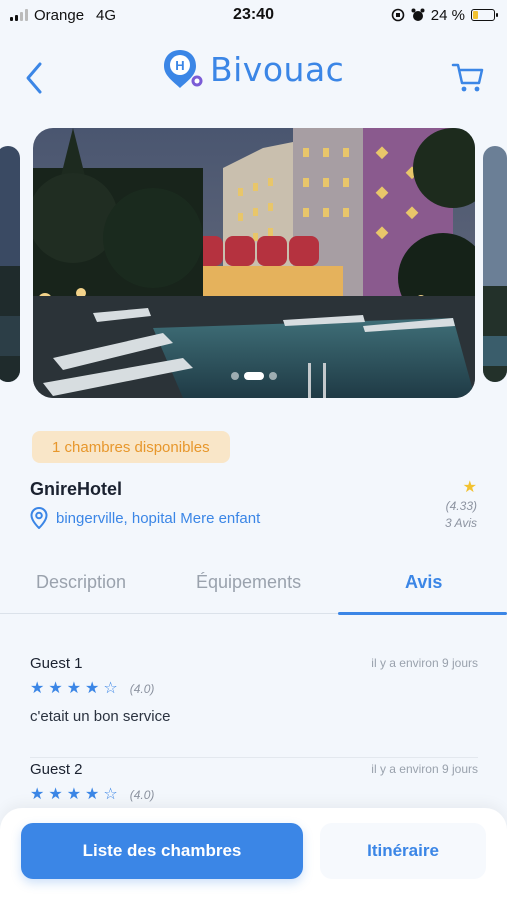  I want to click on bottom-action-bar: Liste des chambres Itinéraire, so click(253, 854).